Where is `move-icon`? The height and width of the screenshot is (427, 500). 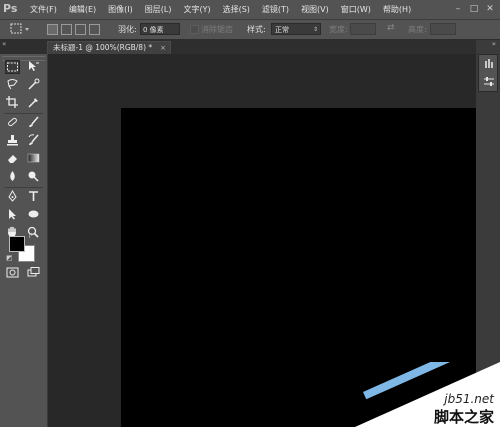
move-icon is located at coordinates (33, 67).